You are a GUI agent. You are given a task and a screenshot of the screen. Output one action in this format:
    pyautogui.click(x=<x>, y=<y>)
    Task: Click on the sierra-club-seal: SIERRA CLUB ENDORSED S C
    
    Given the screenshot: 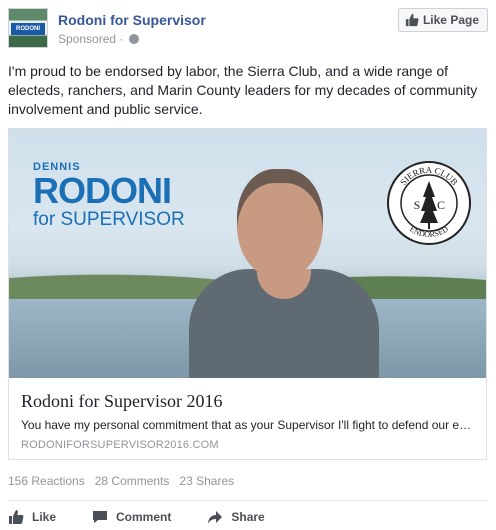 What is the action you would take?
    pyautogui.click(x=429, y=203)
    